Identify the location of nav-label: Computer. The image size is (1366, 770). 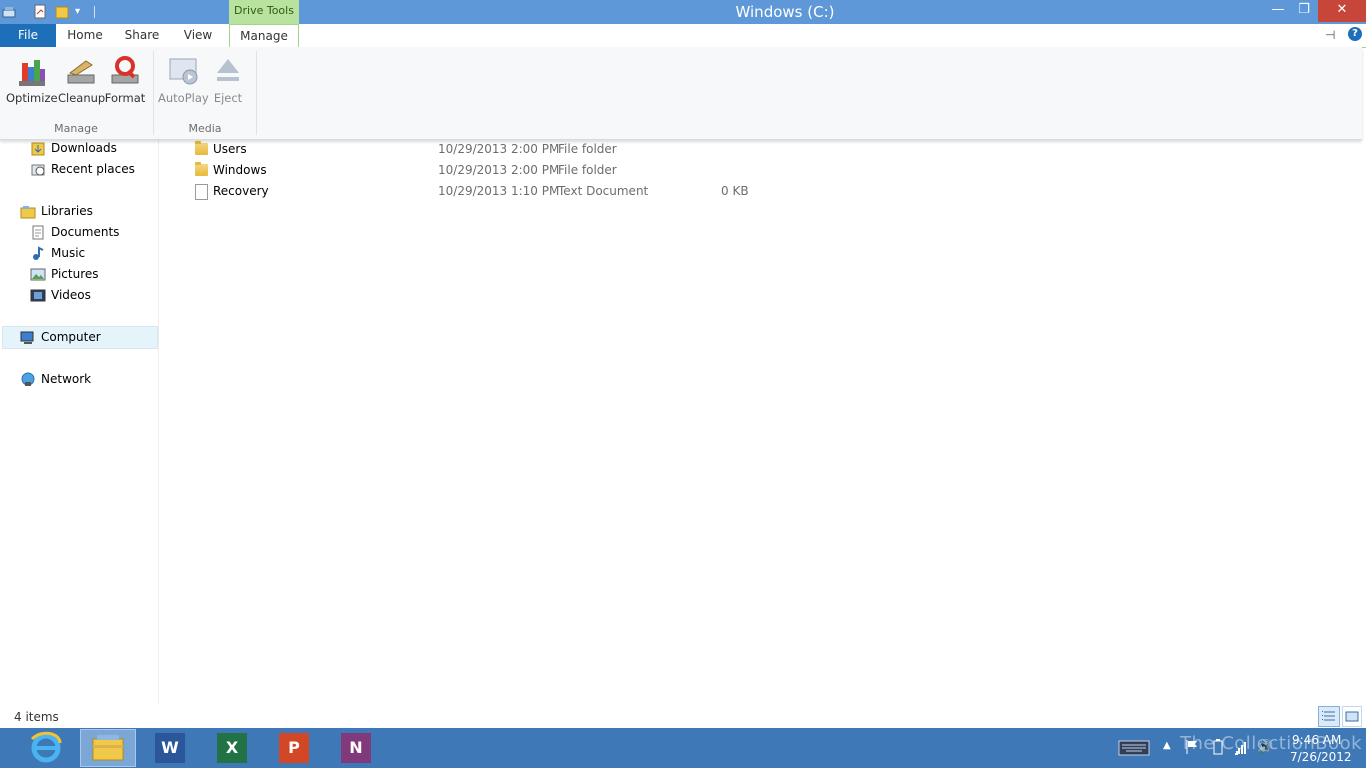
(71, 337).